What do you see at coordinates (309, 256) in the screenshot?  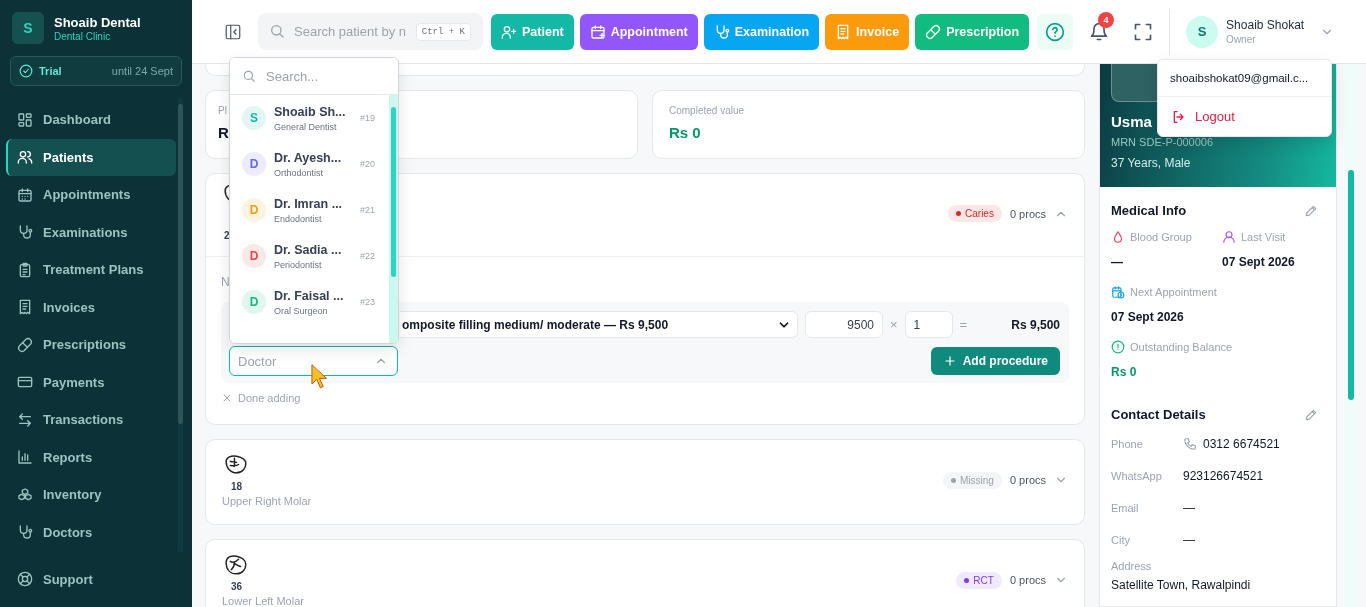 I see `doctor-option: D Dr. Sadia ... Periodontist #22` at bounding box center [309, 256].